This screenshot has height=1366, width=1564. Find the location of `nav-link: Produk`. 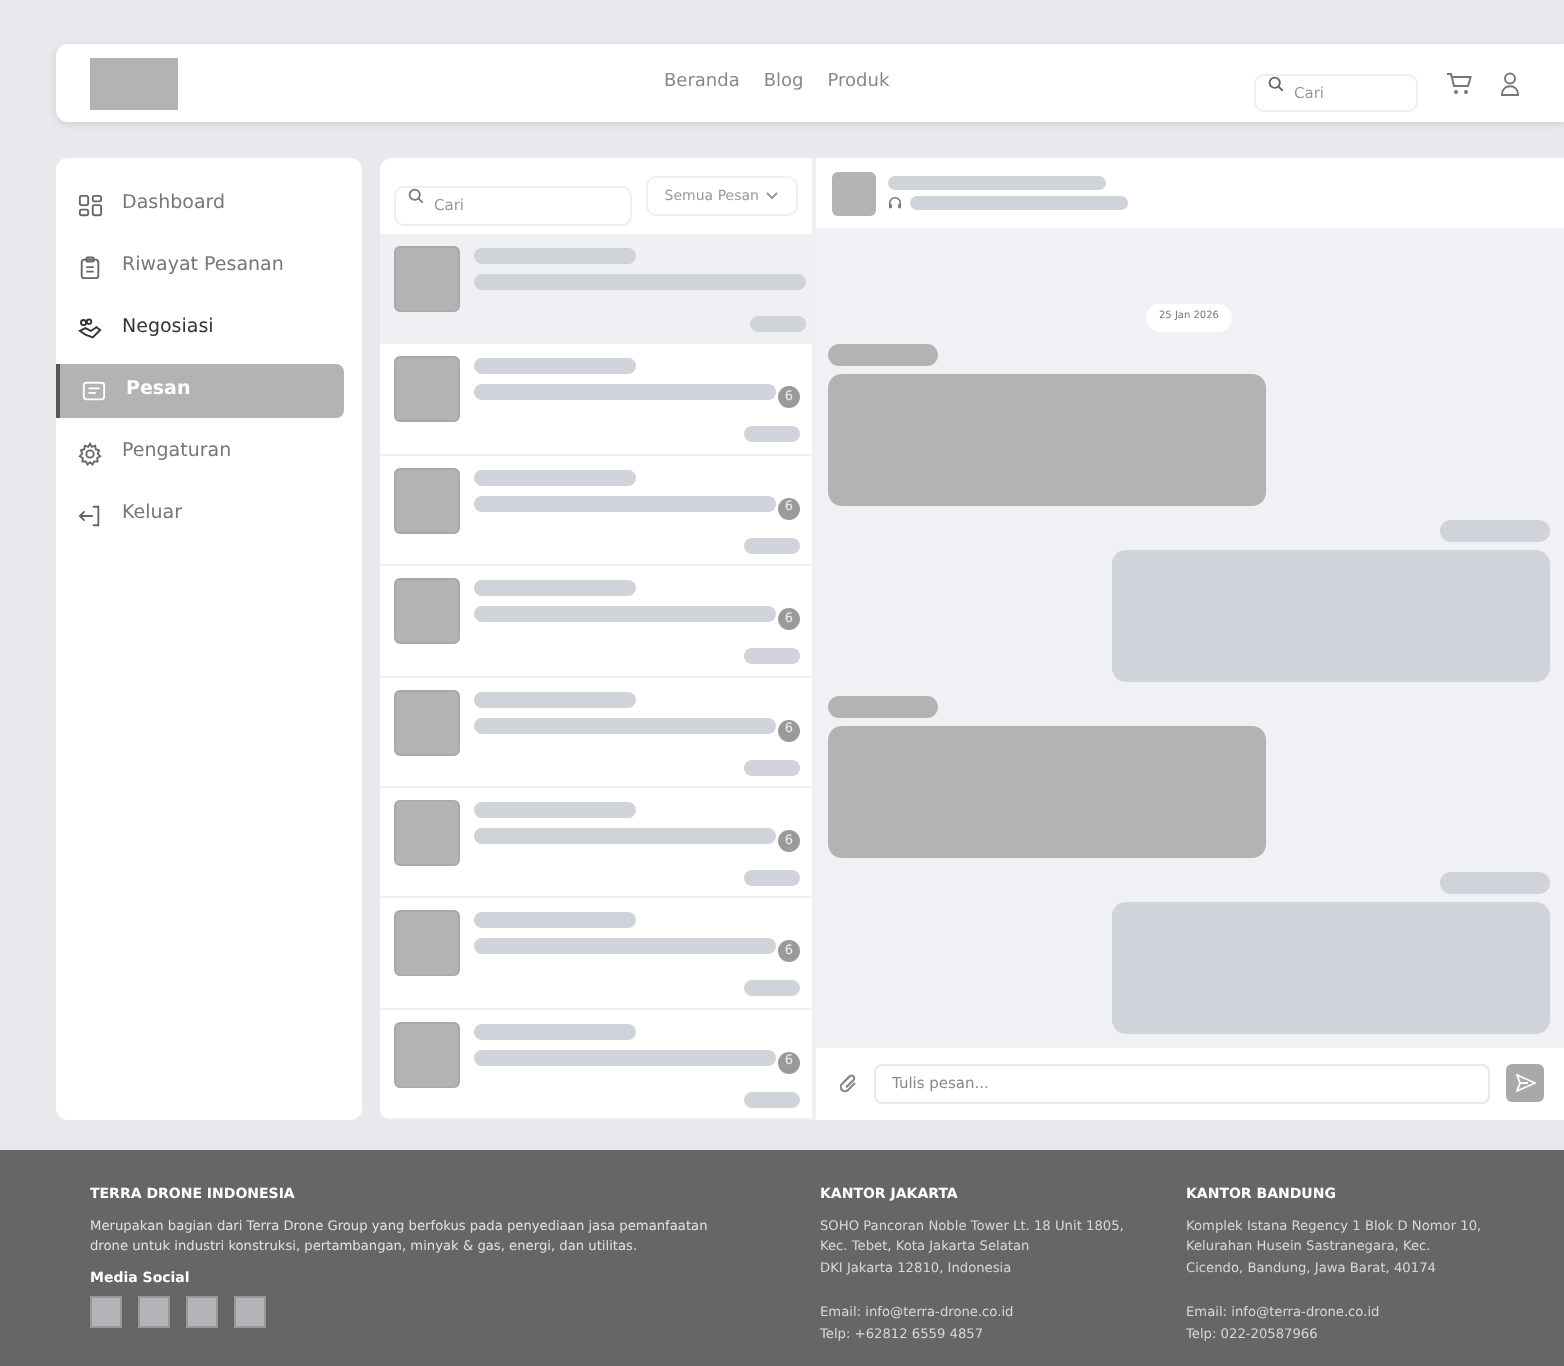

nav-link: Produk is located at coordinates (858, 83).